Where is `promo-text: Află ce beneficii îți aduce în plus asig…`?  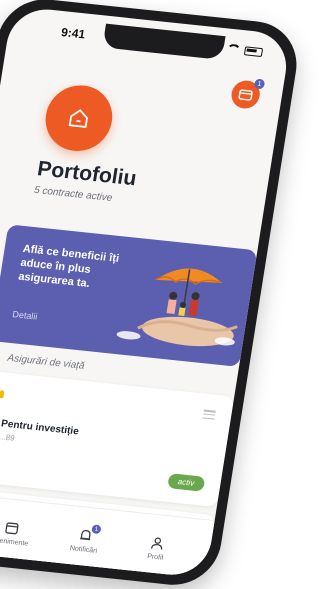
promo-text: Află ce beneficii îți aduce în plus asig… is located at coordinates (75, 268).